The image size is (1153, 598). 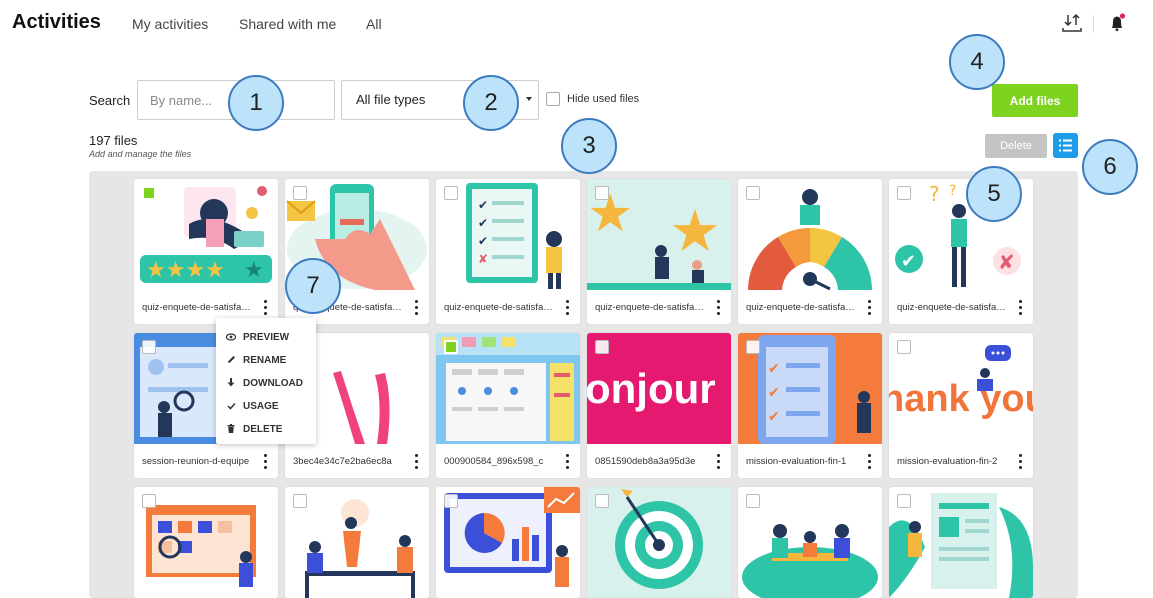 I want to click on callout-4: 4, so click(x=977, y=62).